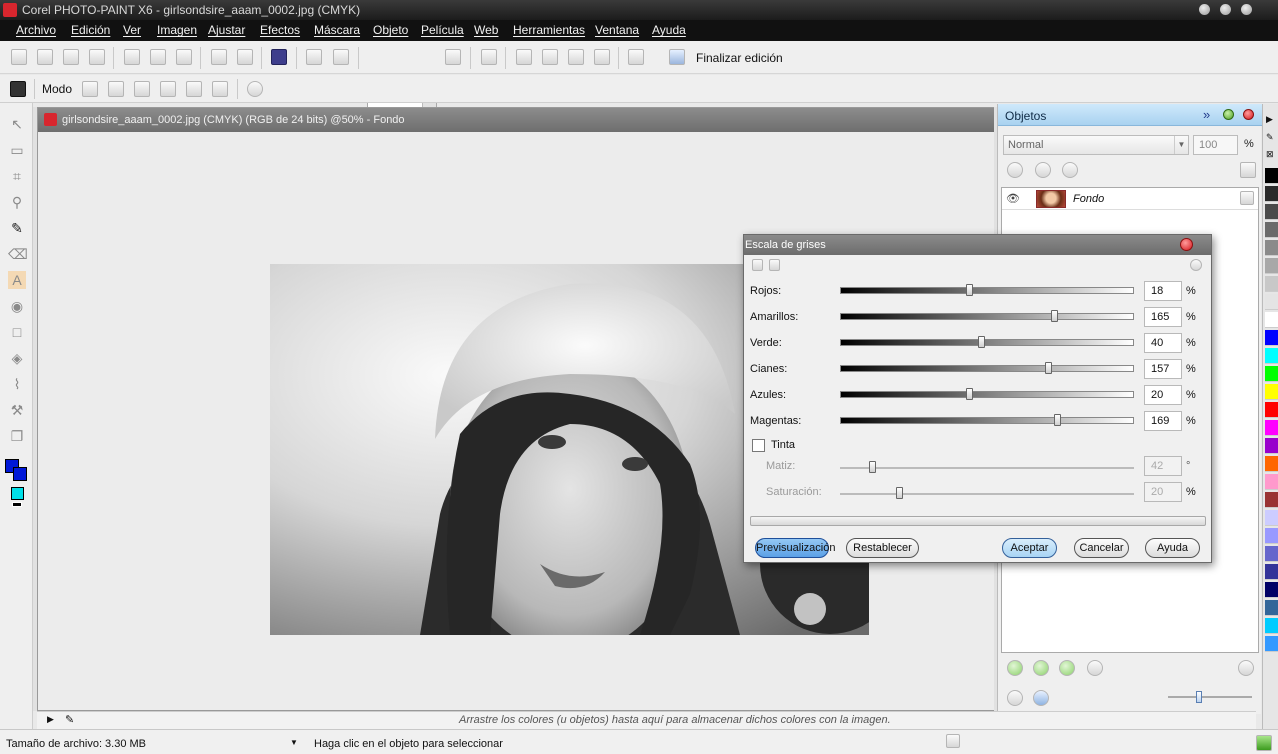  Describe the element at coordinates (1196, 265) in the screenshot. I see `dialog-menu-icon` at that location.